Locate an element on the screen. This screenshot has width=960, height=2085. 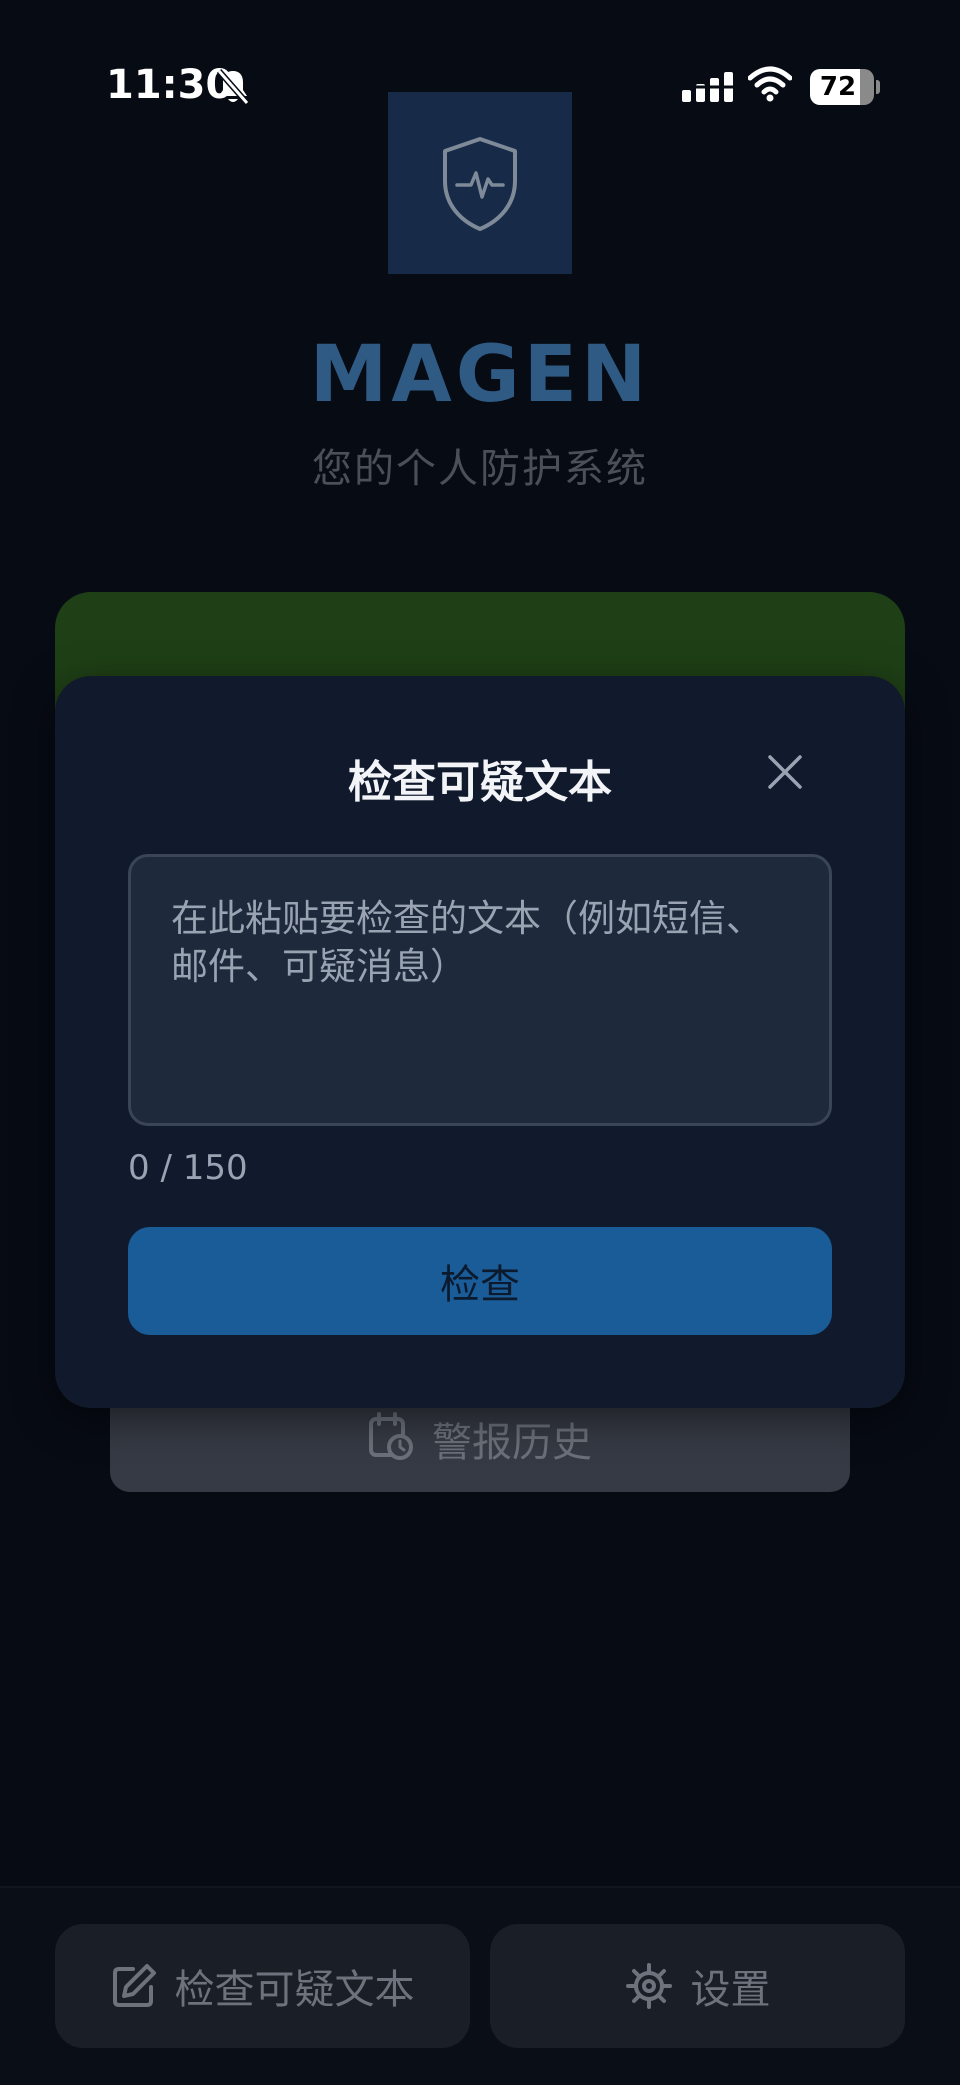
nav-check-text-button: 检查可疑文本 is located at coordinates (262, 1986).